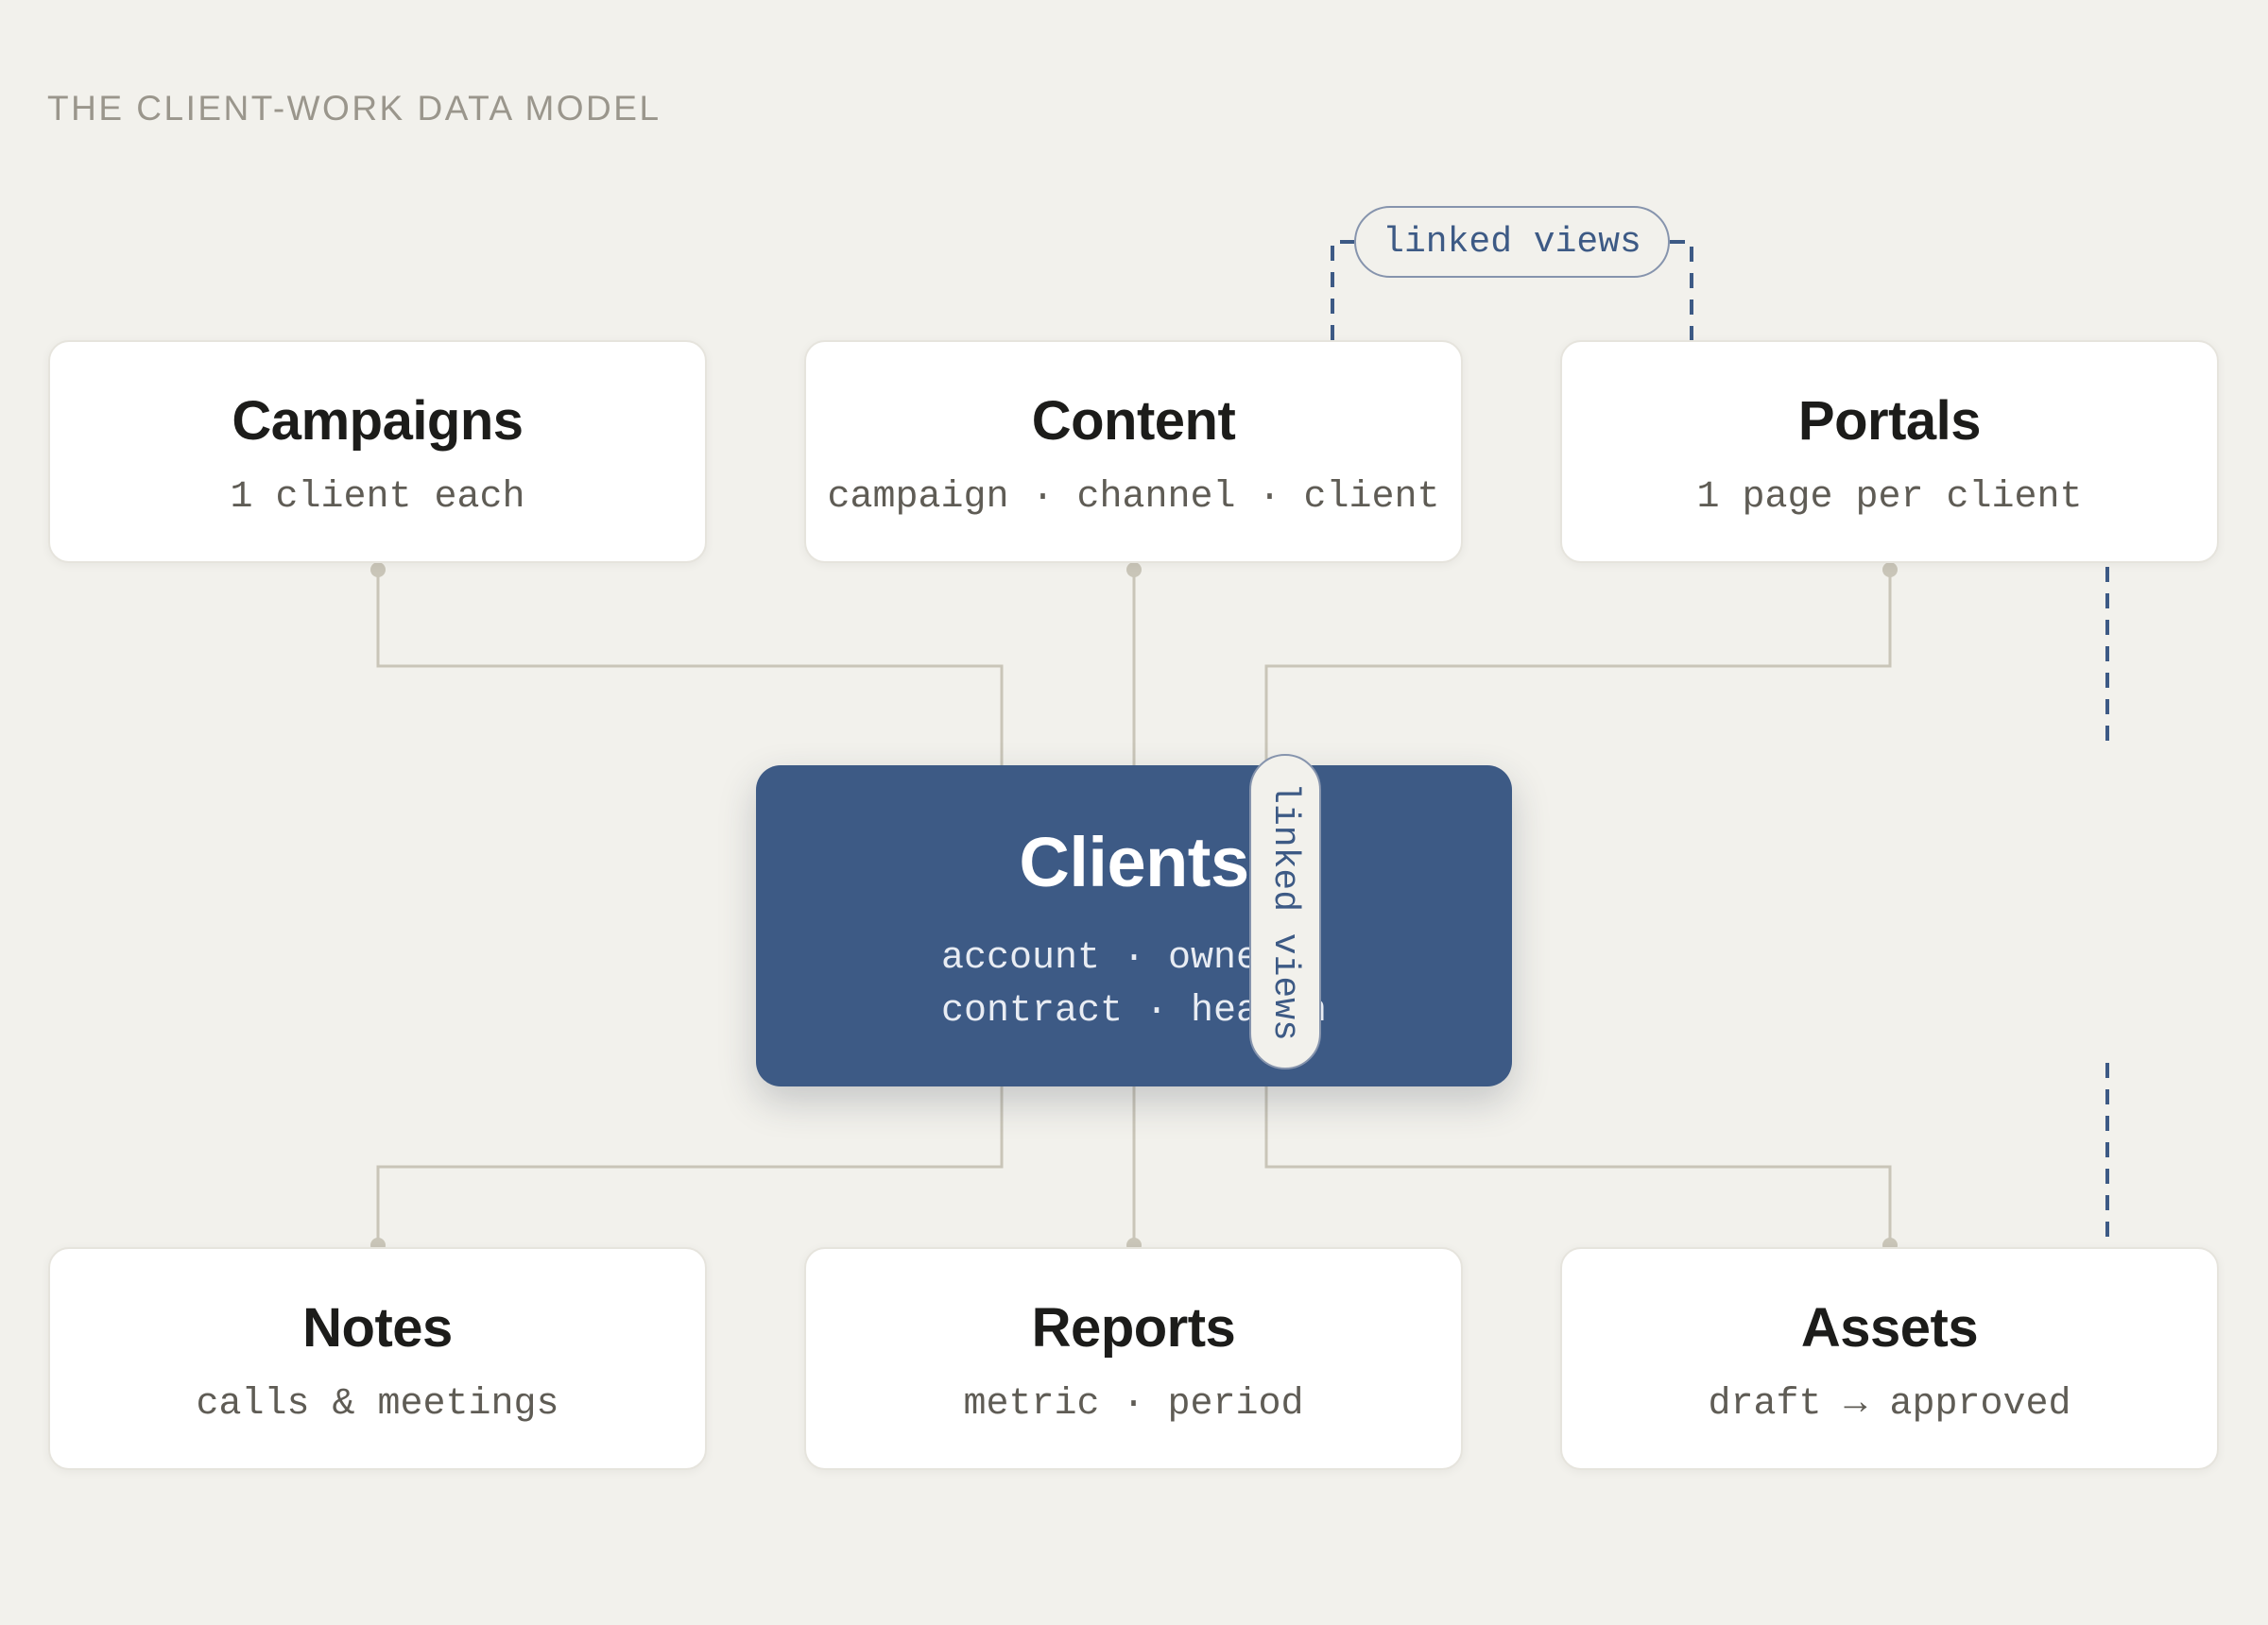  Describe the element at coordinates (1133, 497) in the screenshot. I see `entity-fields: campaign · channel · client` at that location.